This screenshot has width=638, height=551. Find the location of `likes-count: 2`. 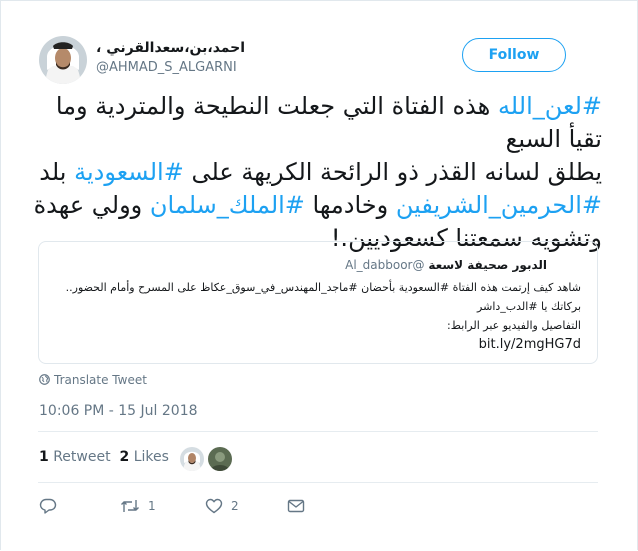

likes-count: 2 is located at coordinates (124, 457).